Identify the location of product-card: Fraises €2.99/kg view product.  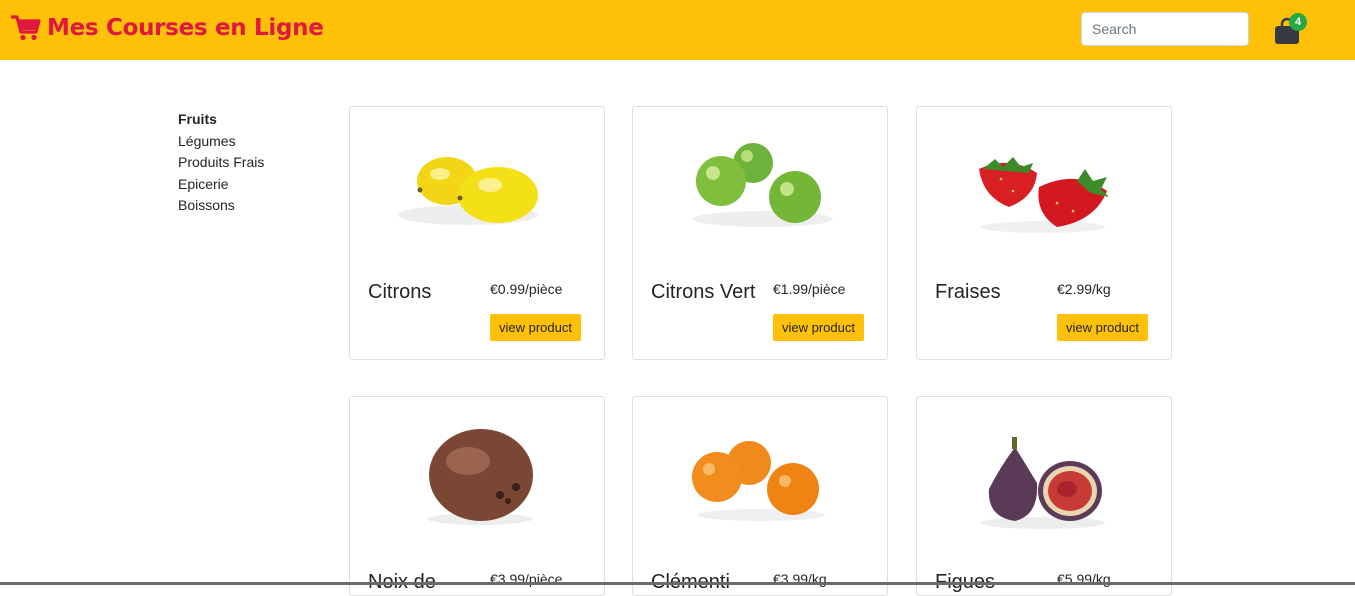
(1044, 233).